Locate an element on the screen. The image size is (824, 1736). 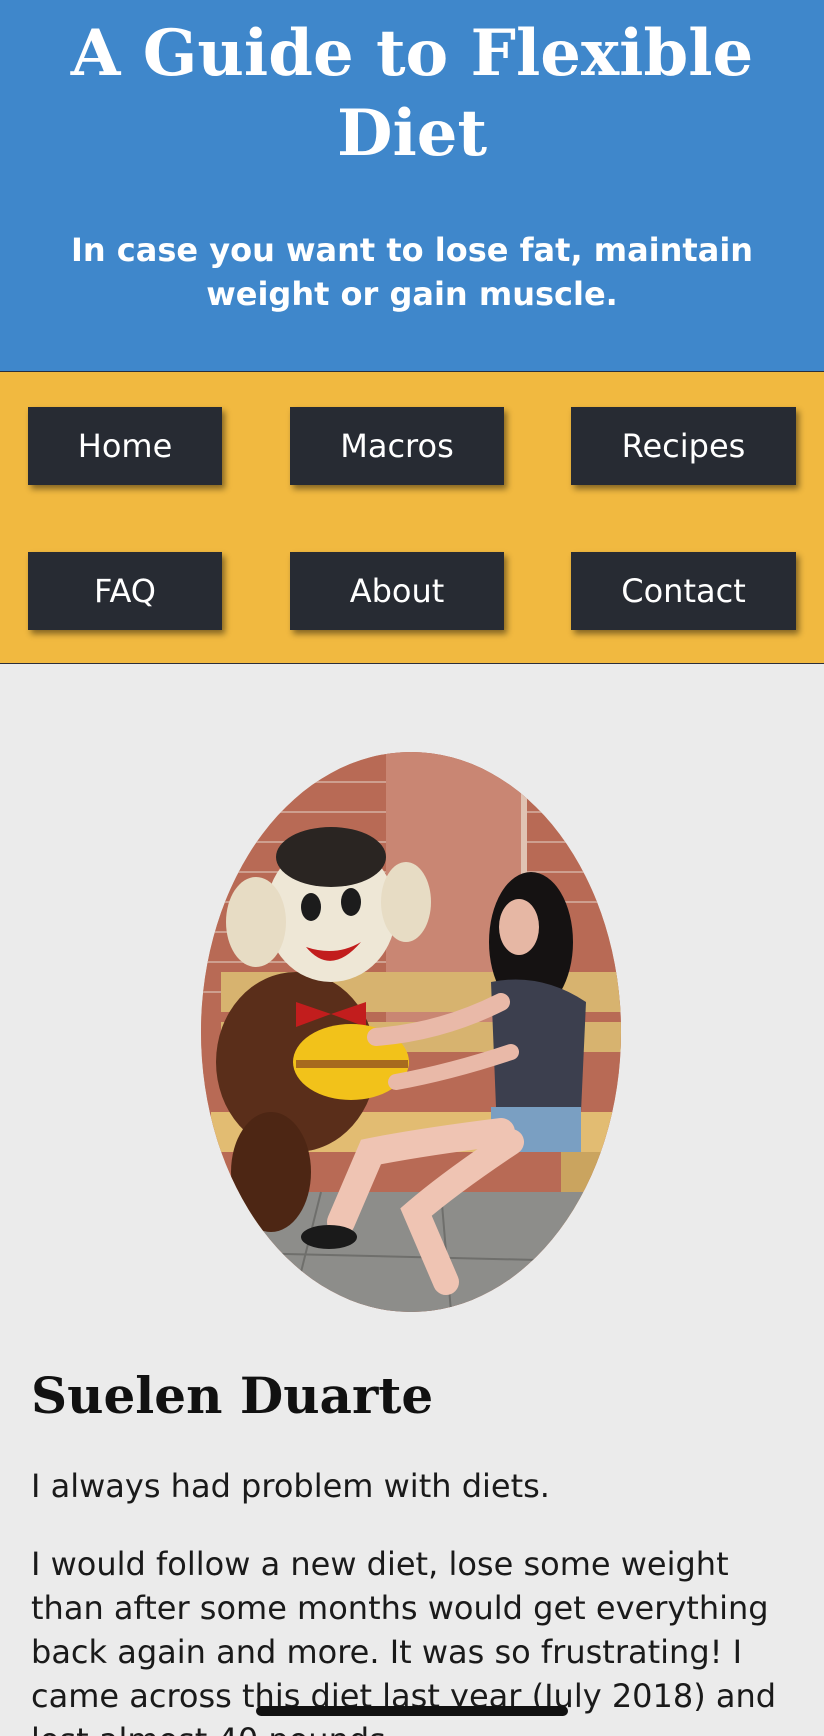
nav-contact-button: Contact is located at coordinates (683, 591).